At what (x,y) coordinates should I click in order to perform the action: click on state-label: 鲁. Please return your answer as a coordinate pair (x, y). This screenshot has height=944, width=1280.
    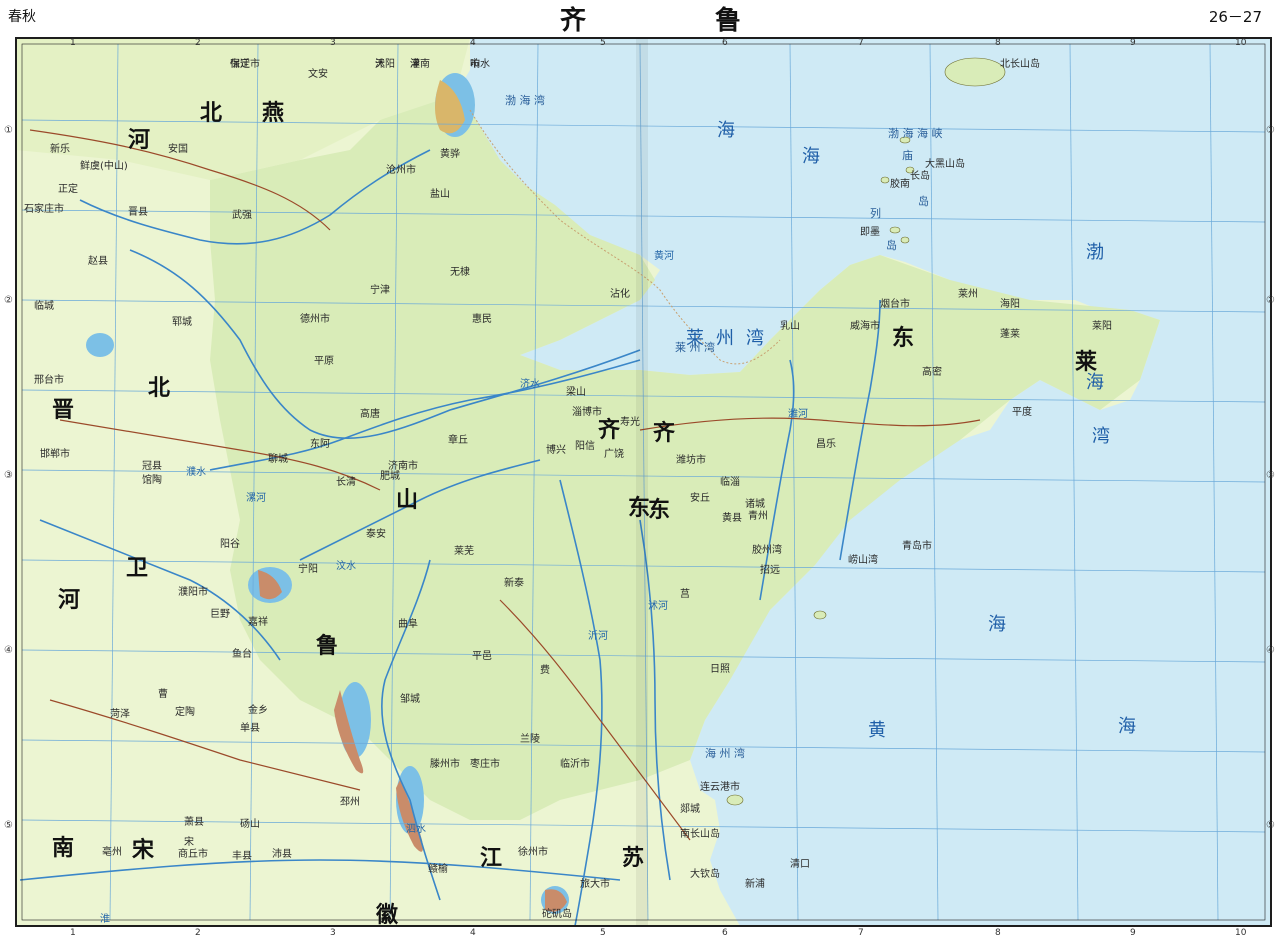
    Looking at the image, I should click on (327, 646).